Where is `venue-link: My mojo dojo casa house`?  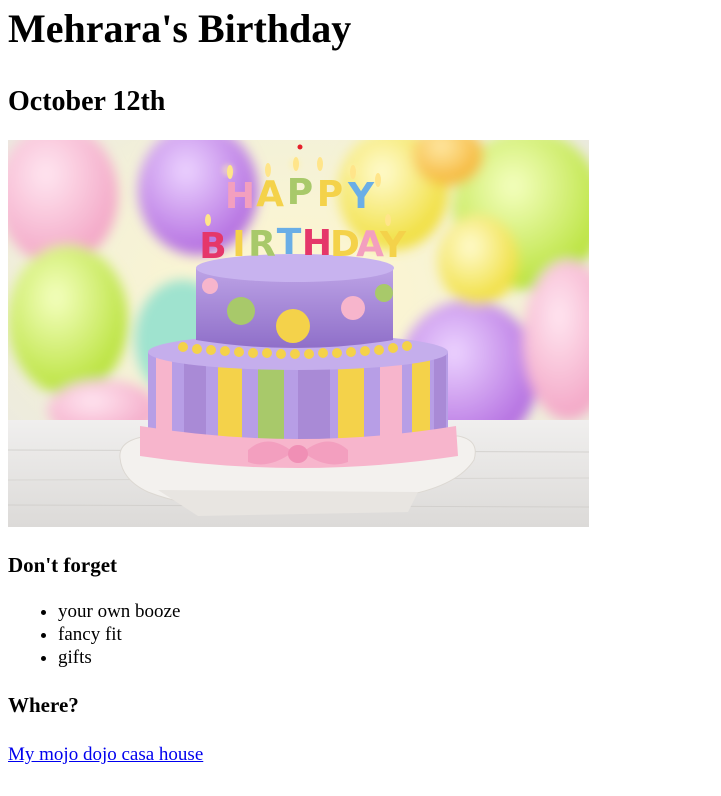 venue-link: My mojo dojo casa house is located at coordinates (105, 755).